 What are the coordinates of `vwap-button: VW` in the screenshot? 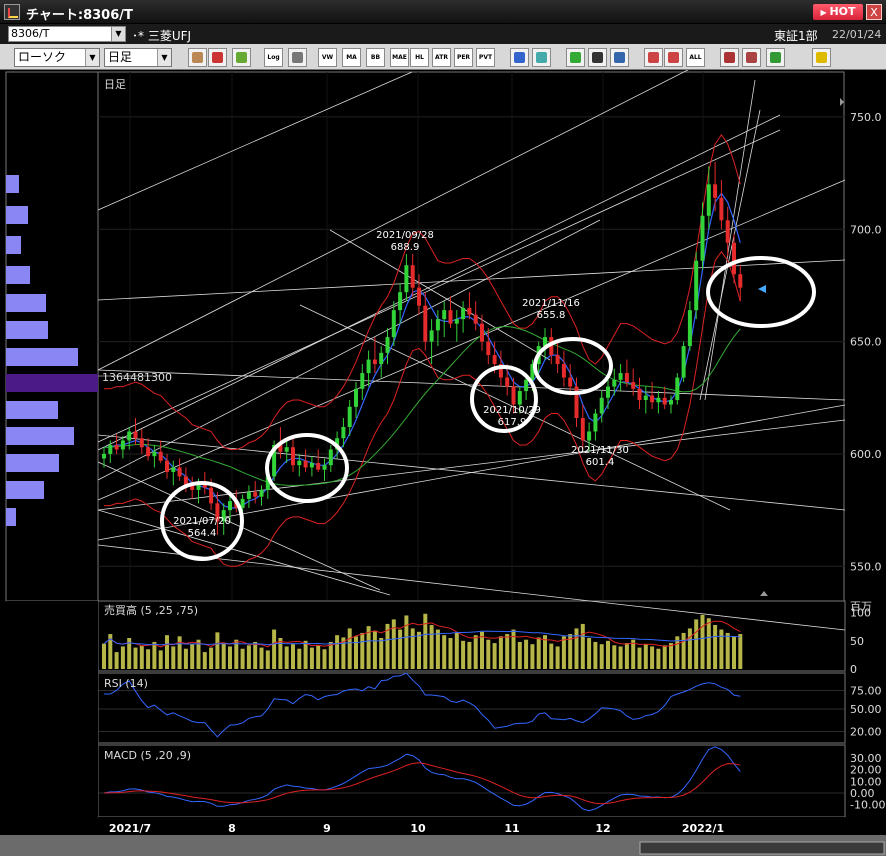 It's located at (327, 57).